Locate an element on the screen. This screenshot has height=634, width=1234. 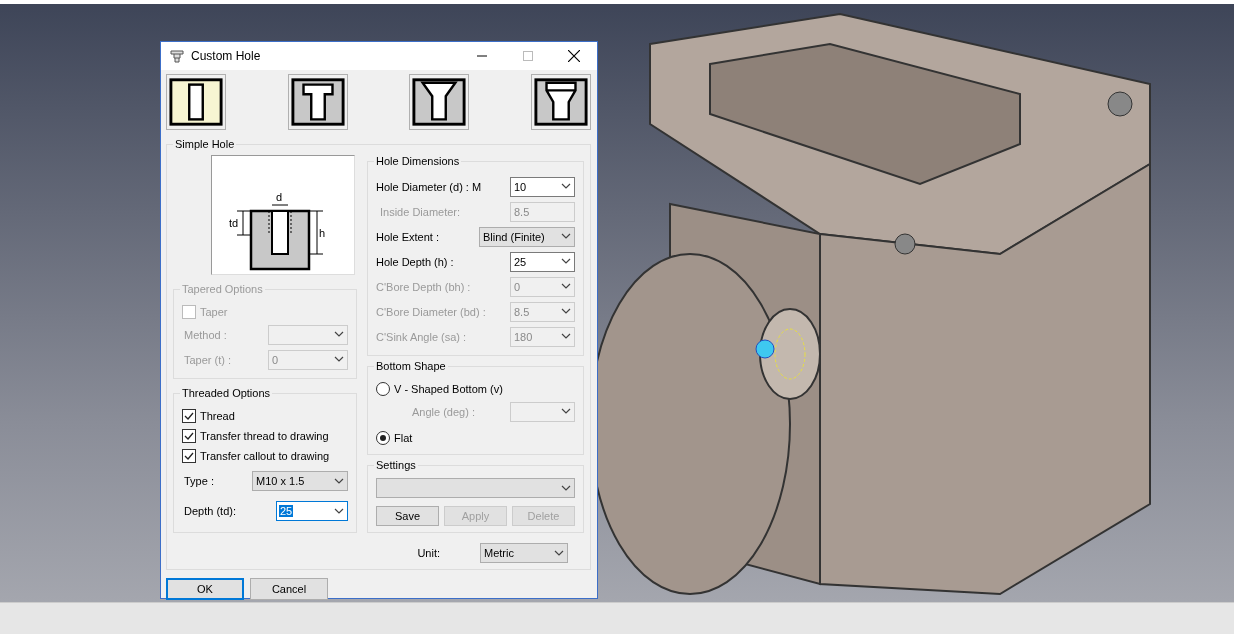
field-label: Type : is located at coordinates (198, 481).